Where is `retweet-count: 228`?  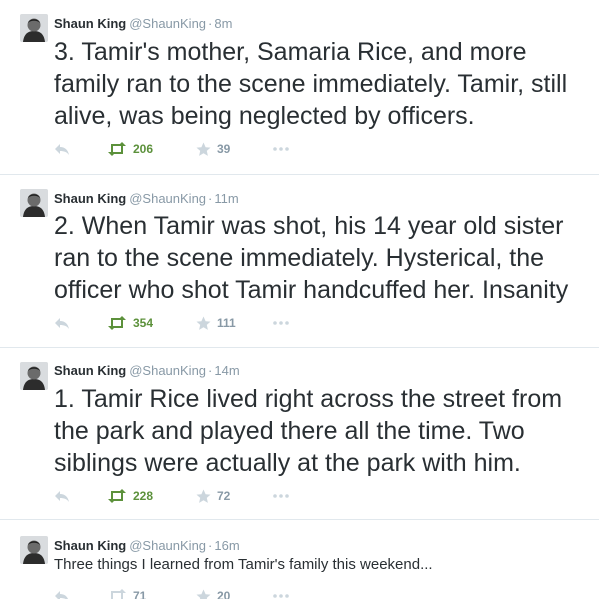 retweet-count: 228 is located at coordinates (143, 496).